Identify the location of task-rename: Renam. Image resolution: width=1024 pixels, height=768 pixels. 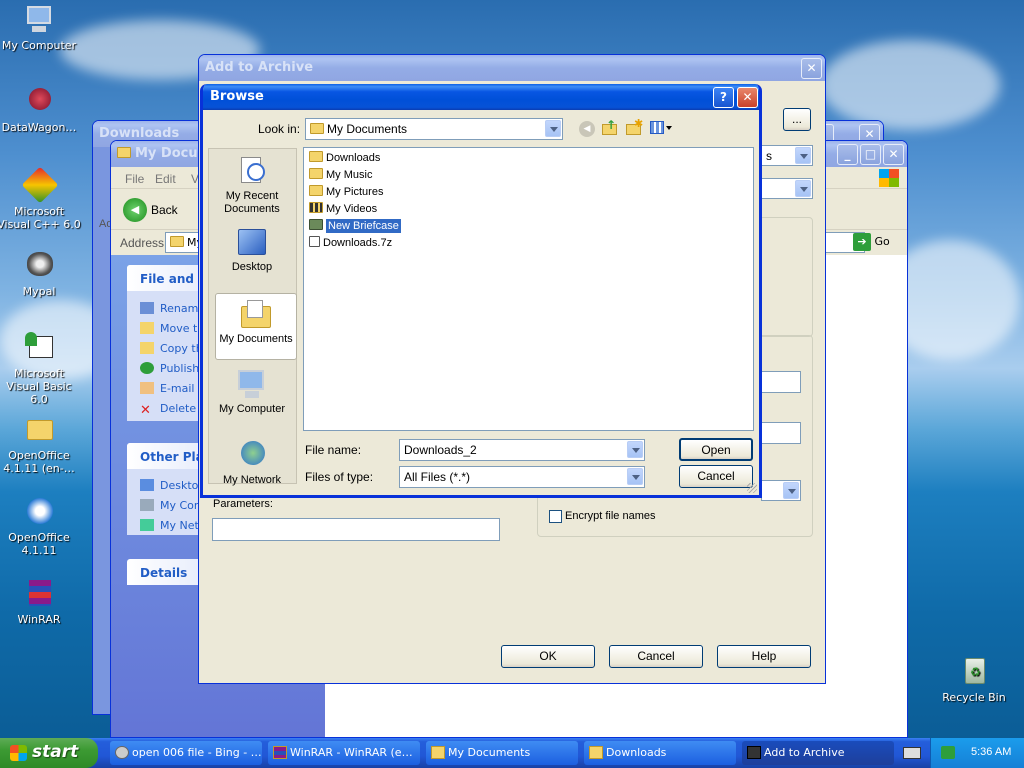
(169, 308).